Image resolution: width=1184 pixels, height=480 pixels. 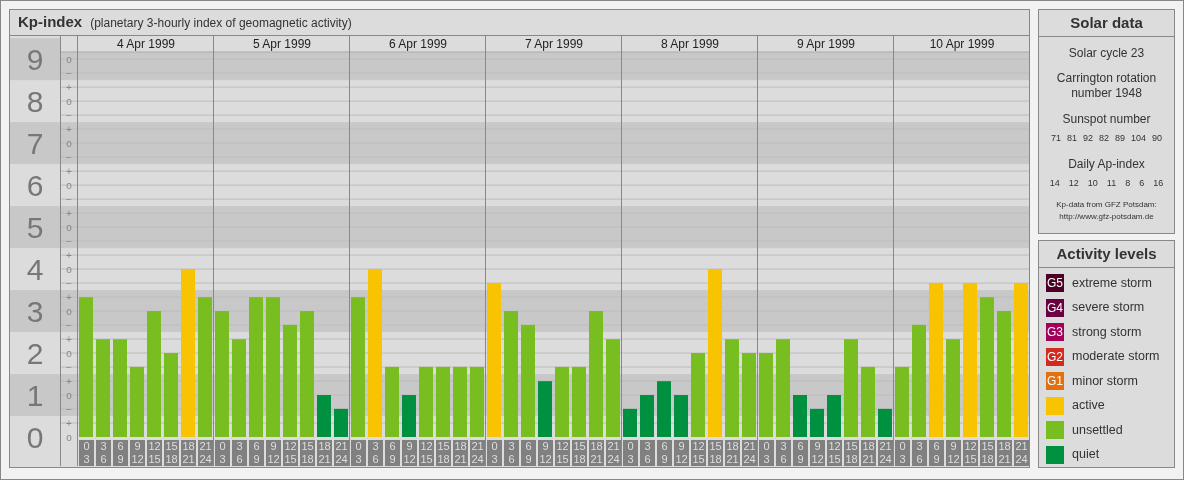 I want to click on kp-axis-label: 5, so click(x=35, y=227).